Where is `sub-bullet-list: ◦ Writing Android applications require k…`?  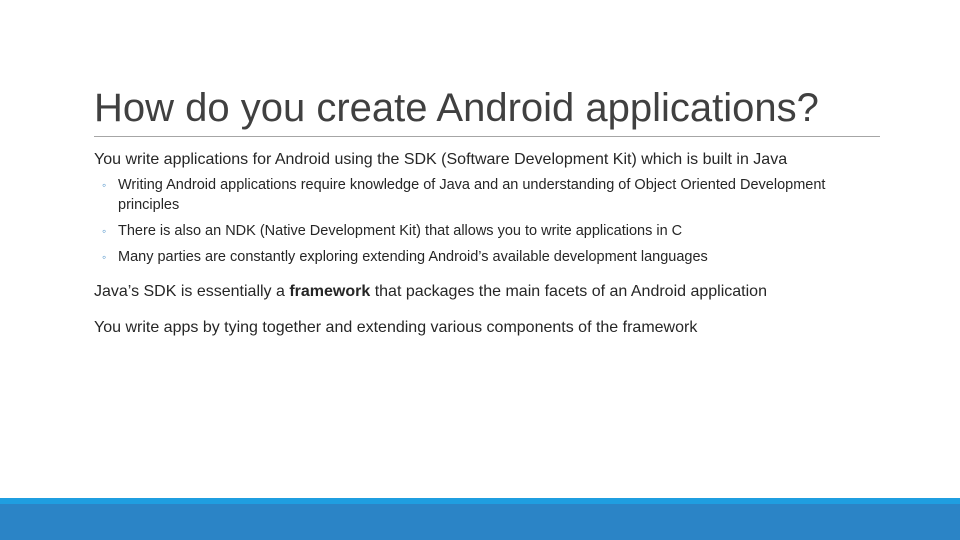 sub-bullet-list: ◦ Writing Android applications require k… is located at coordinates (479, 221).